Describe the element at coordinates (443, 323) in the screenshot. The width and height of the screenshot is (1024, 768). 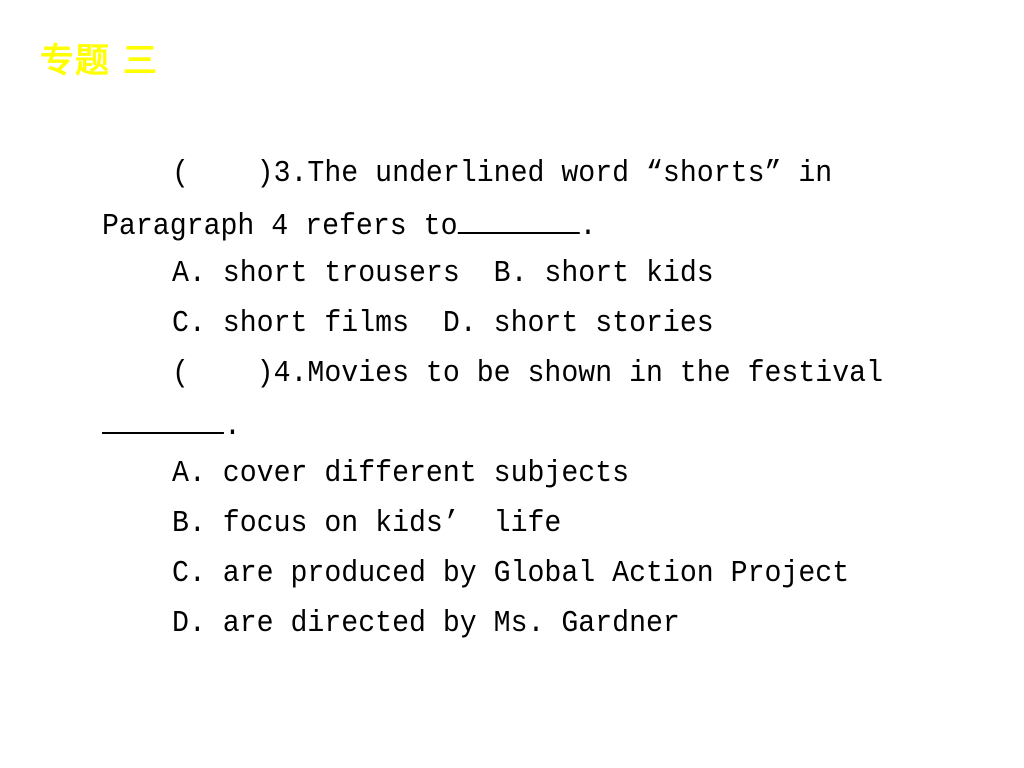
I see `question-3-options-cd: C. short films D. short stories` at that location.